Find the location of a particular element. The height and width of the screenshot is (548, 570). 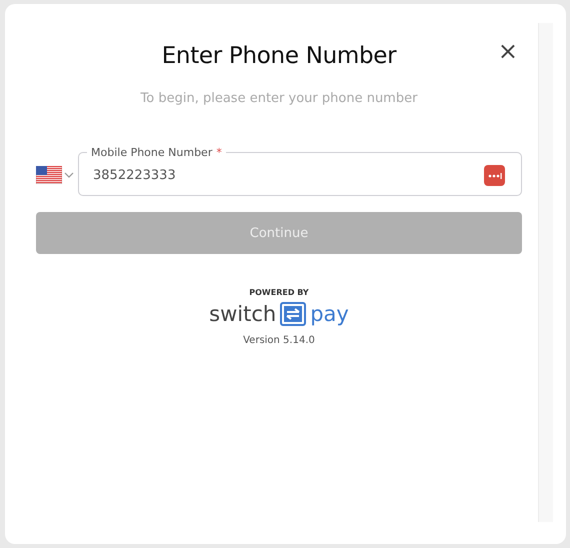

field-label: Mobile Phone Number is located at coordinates (151, 152).